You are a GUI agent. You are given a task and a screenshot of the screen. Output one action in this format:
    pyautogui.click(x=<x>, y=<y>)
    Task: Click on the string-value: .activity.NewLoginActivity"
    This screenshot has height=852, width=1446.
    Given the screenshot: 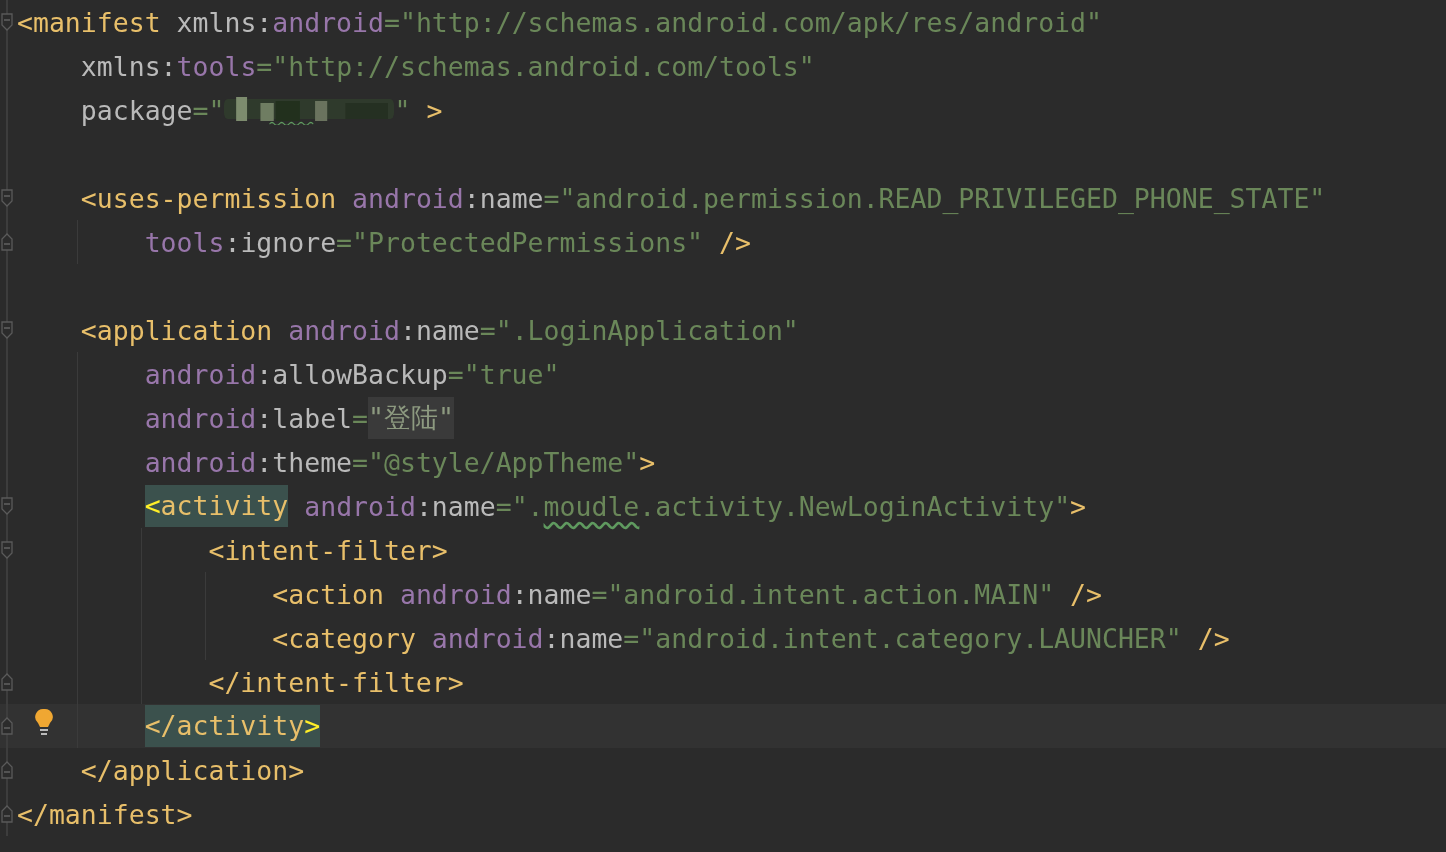 What is the action you would take?
    pyautogui.click(x=855, y=506)
    